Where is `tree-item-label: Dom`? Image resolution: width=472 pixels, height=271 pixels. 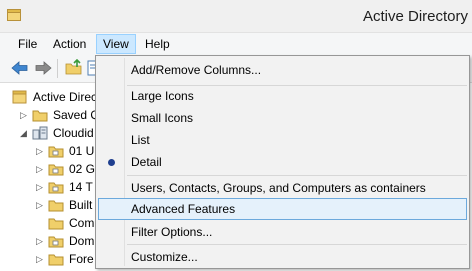 tree-item-label: Dom is located at coordinates (82, 241).